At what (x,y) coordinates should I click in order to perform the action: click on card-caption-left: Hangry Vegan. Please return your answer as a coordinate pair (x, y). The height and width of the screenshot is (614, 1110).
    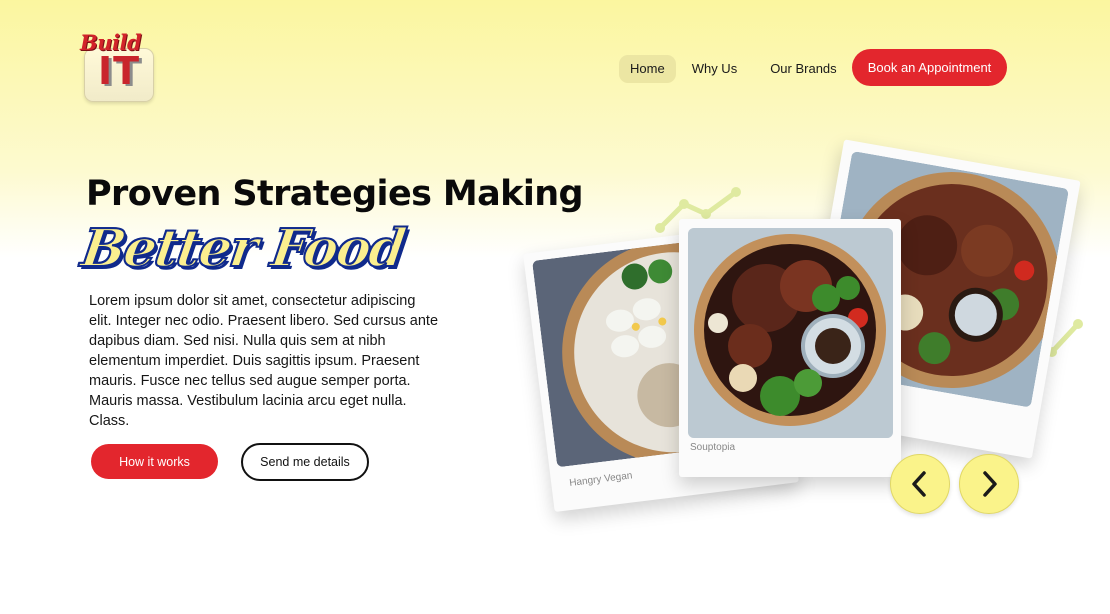
    Looking at the image, I should click on (600, 479).